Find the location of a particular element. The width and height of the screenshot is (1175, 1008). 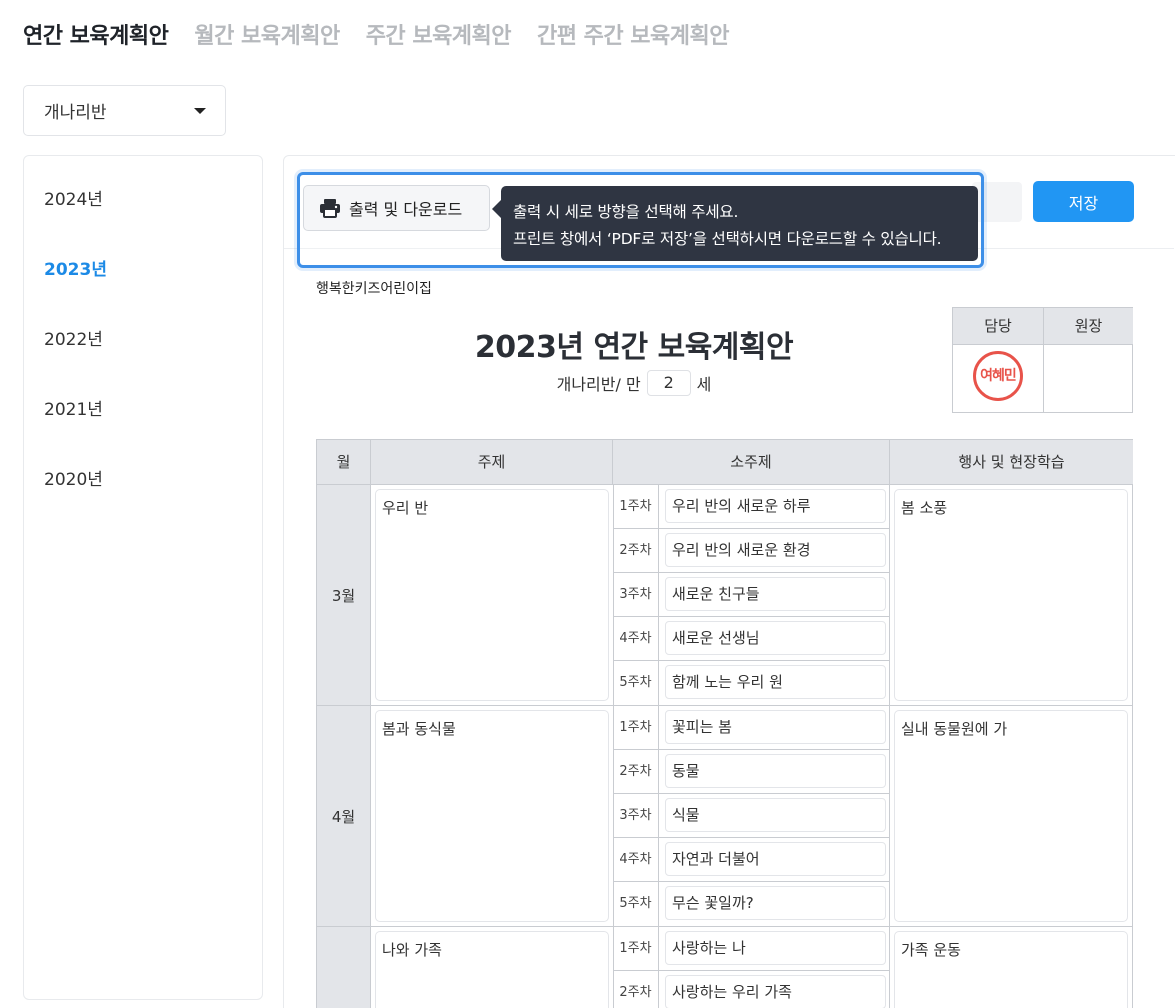

week-row: 2주차 사랑하는 우리 가족 is located at coordinates (751, 989).